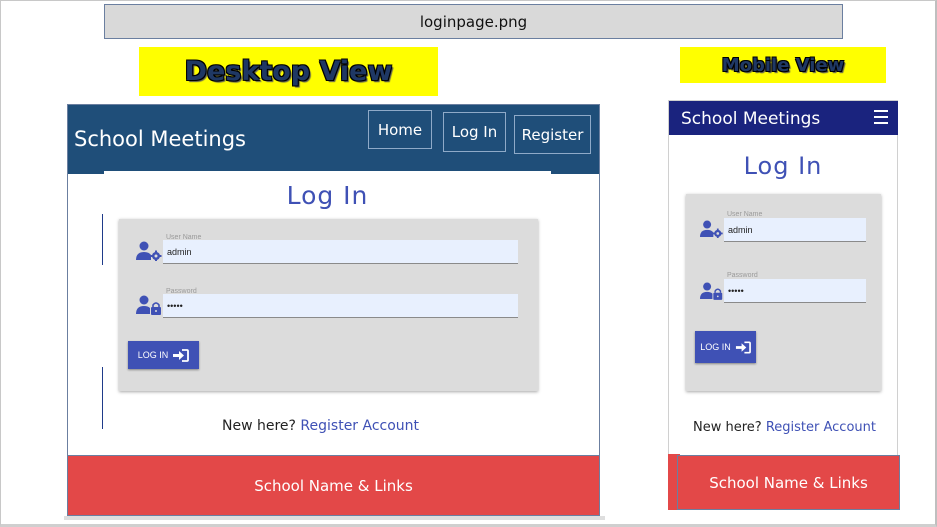  I want to click on mobile-new-here-text: New here? Register Account, so click(784, 427).